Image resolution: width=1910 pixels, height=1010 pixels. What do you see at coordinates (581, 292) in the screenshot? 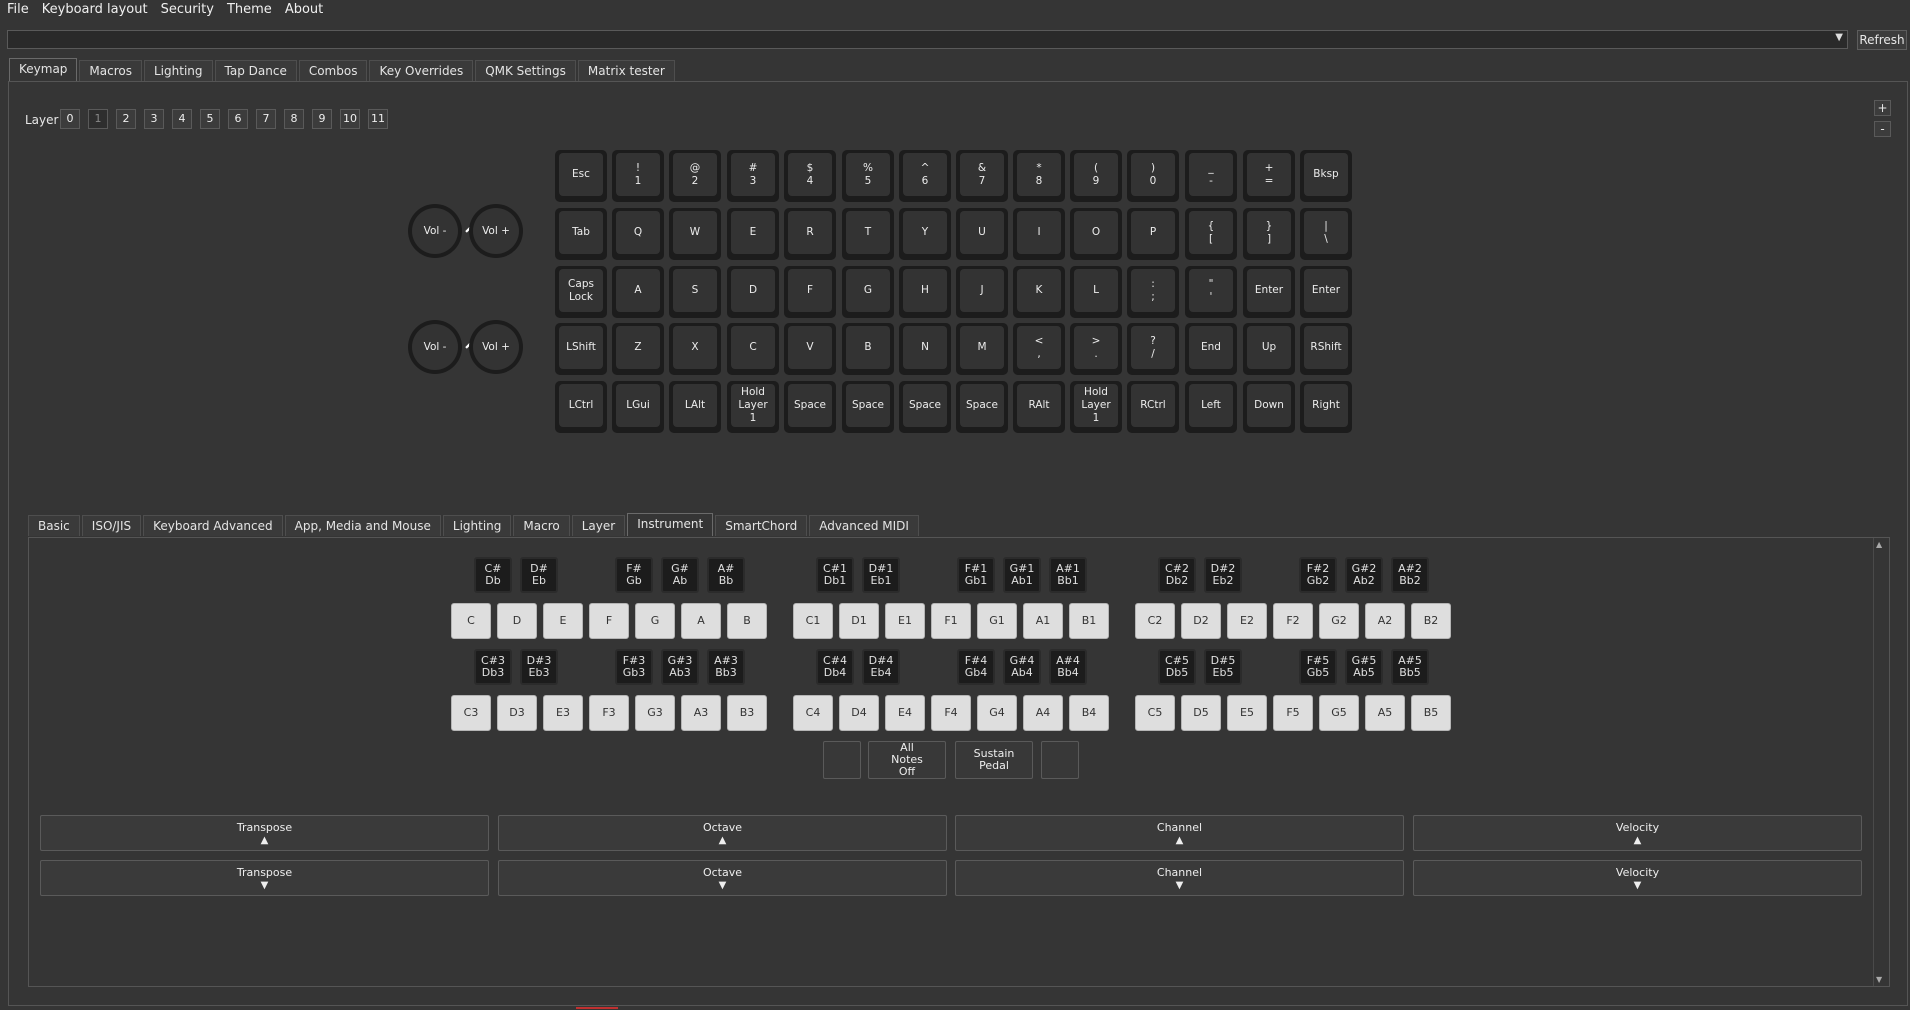
I see `key: Caps Lock` at bounding box center [581, 292].